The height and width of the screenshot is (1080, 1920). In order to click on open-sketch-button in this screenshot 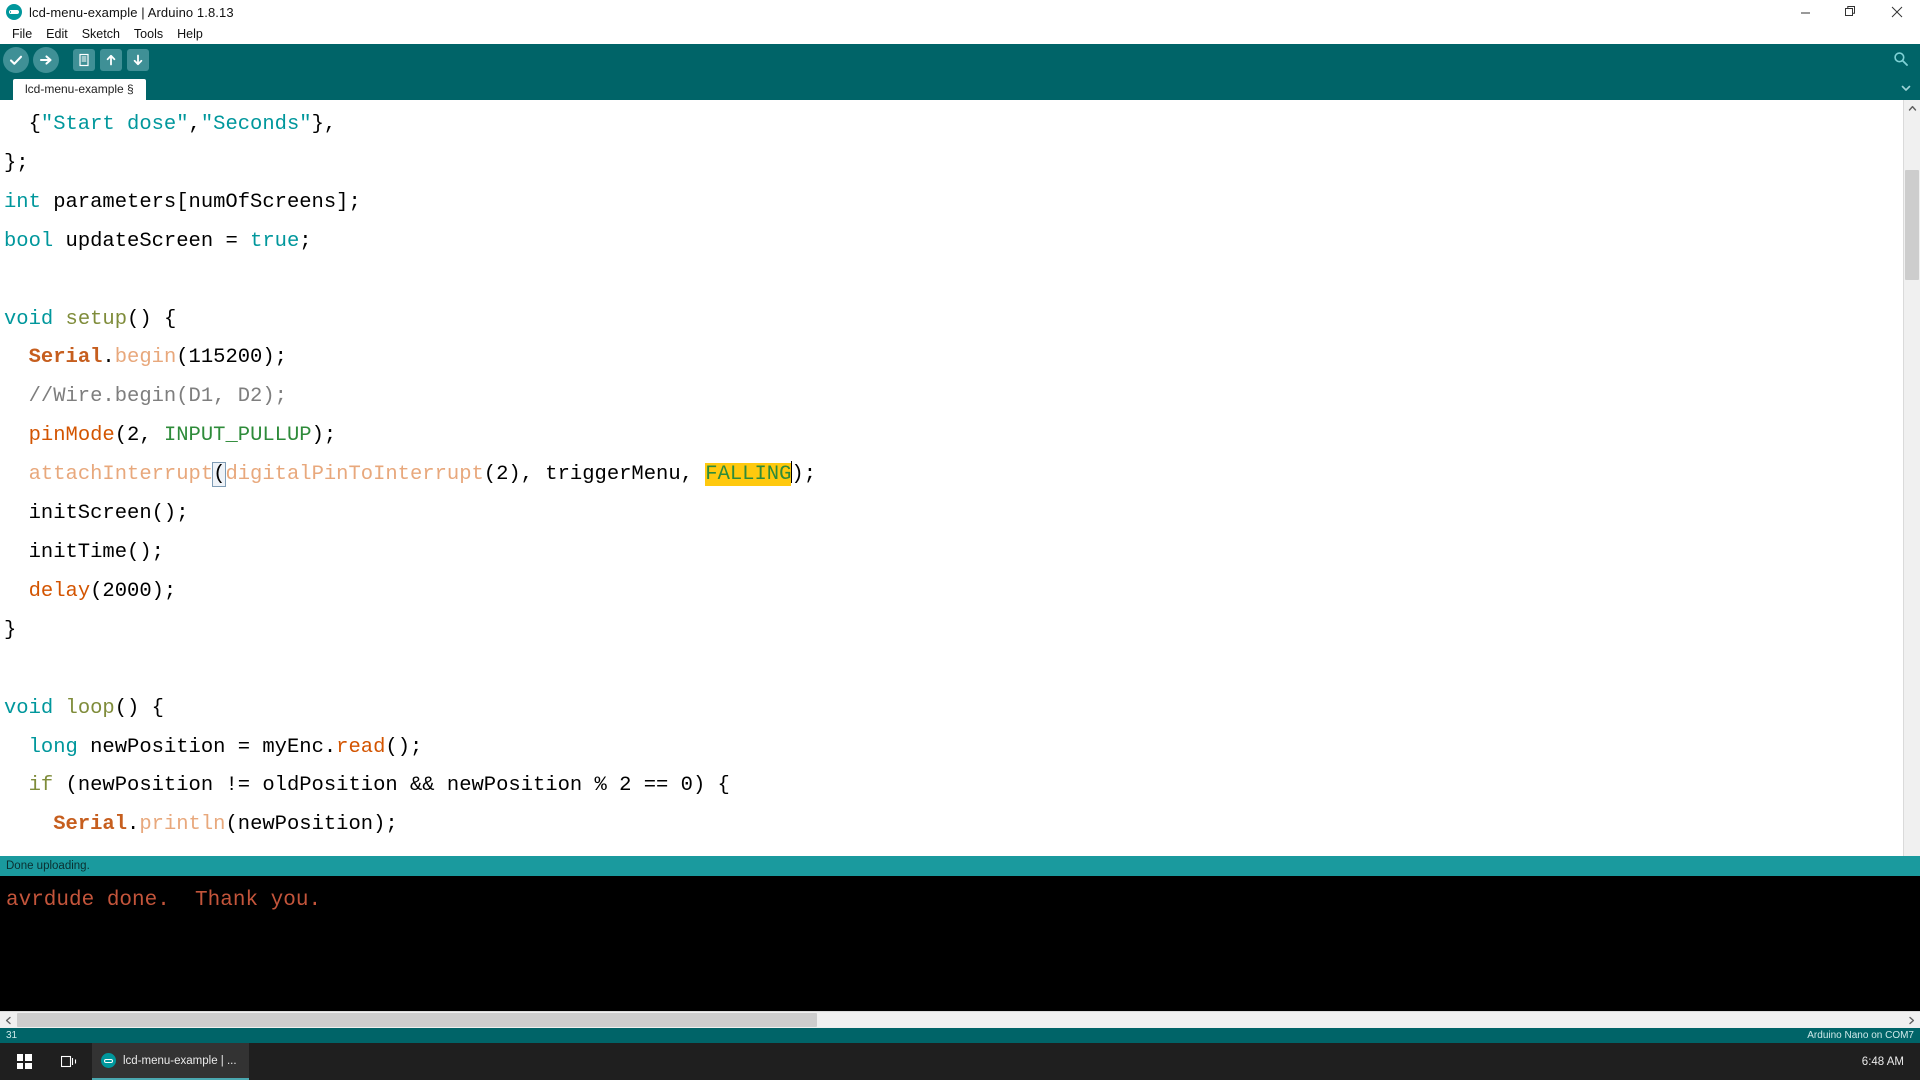, I will do `click(111, 60)`.